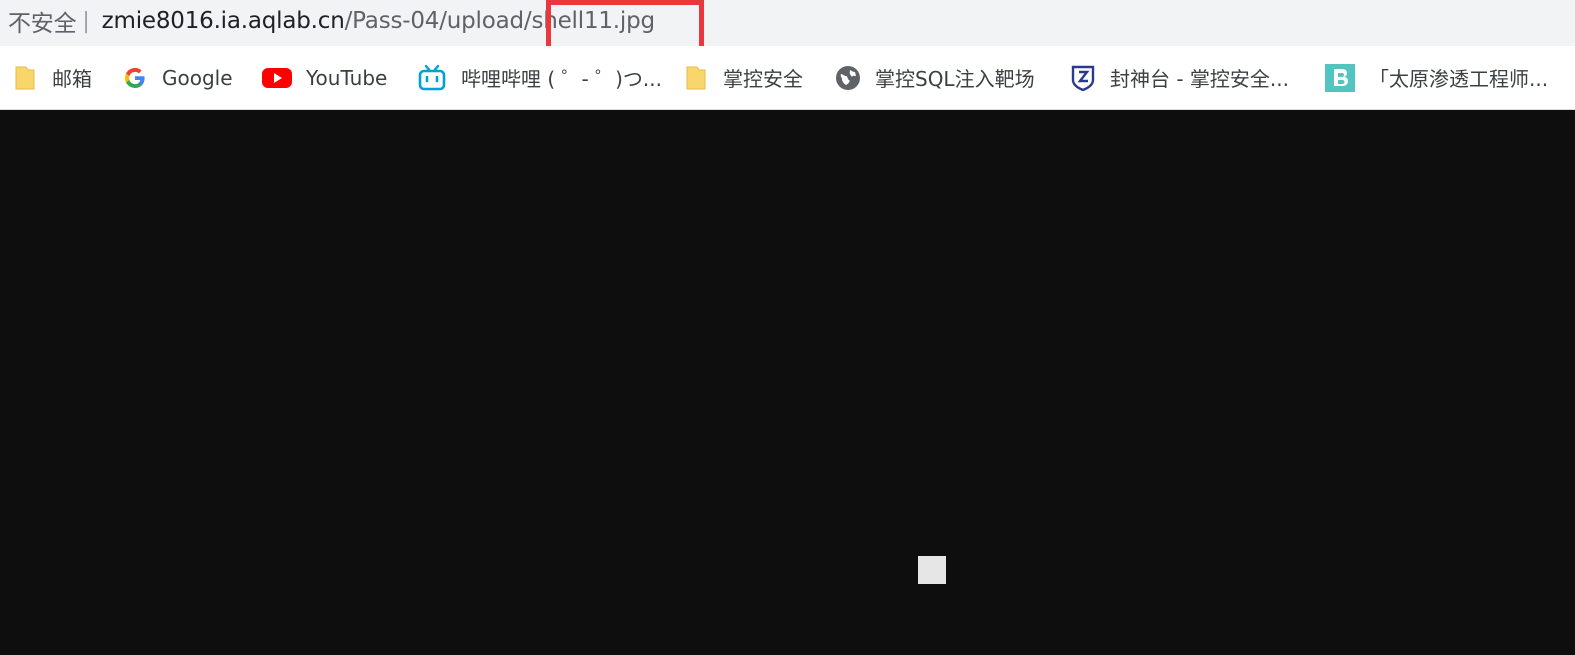 The width and height of the screenshot is (1575, 655). I want to click on bookmark-label: 掌控SQL注入靶场, so click(955, 79).